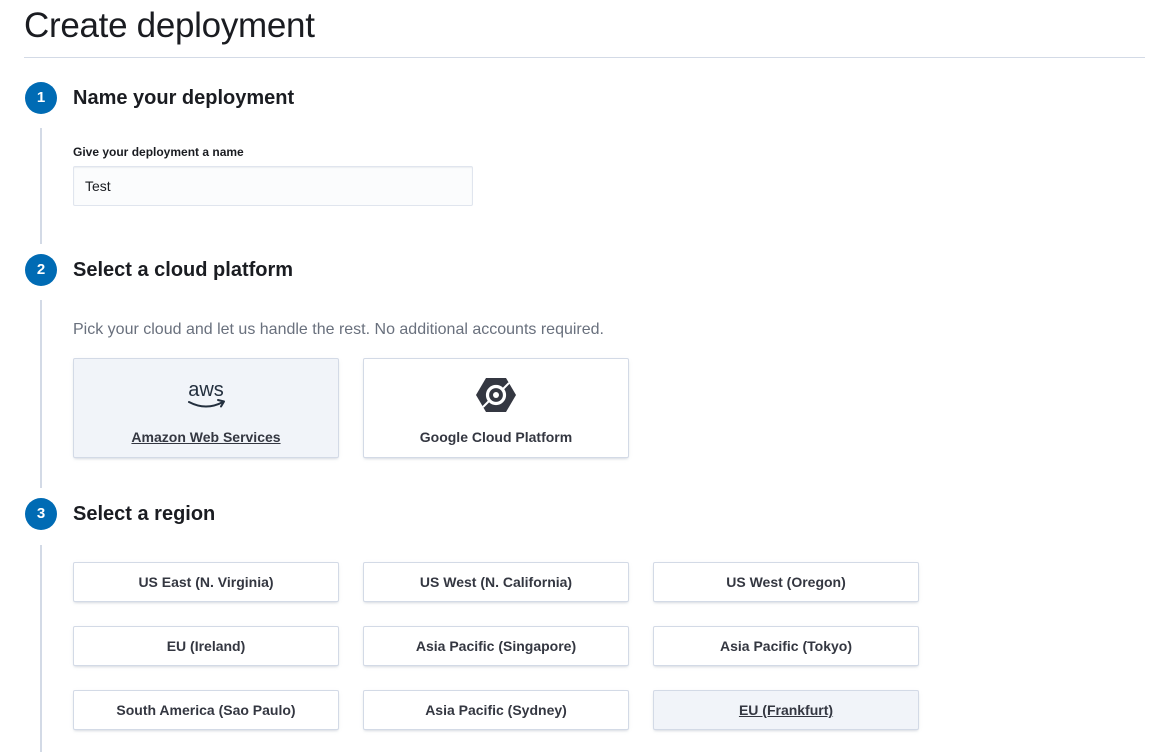 Image resolution: width=1161 pixels, height=752 pixels. I want to click on step-3-number: 3, so click(41, 514).